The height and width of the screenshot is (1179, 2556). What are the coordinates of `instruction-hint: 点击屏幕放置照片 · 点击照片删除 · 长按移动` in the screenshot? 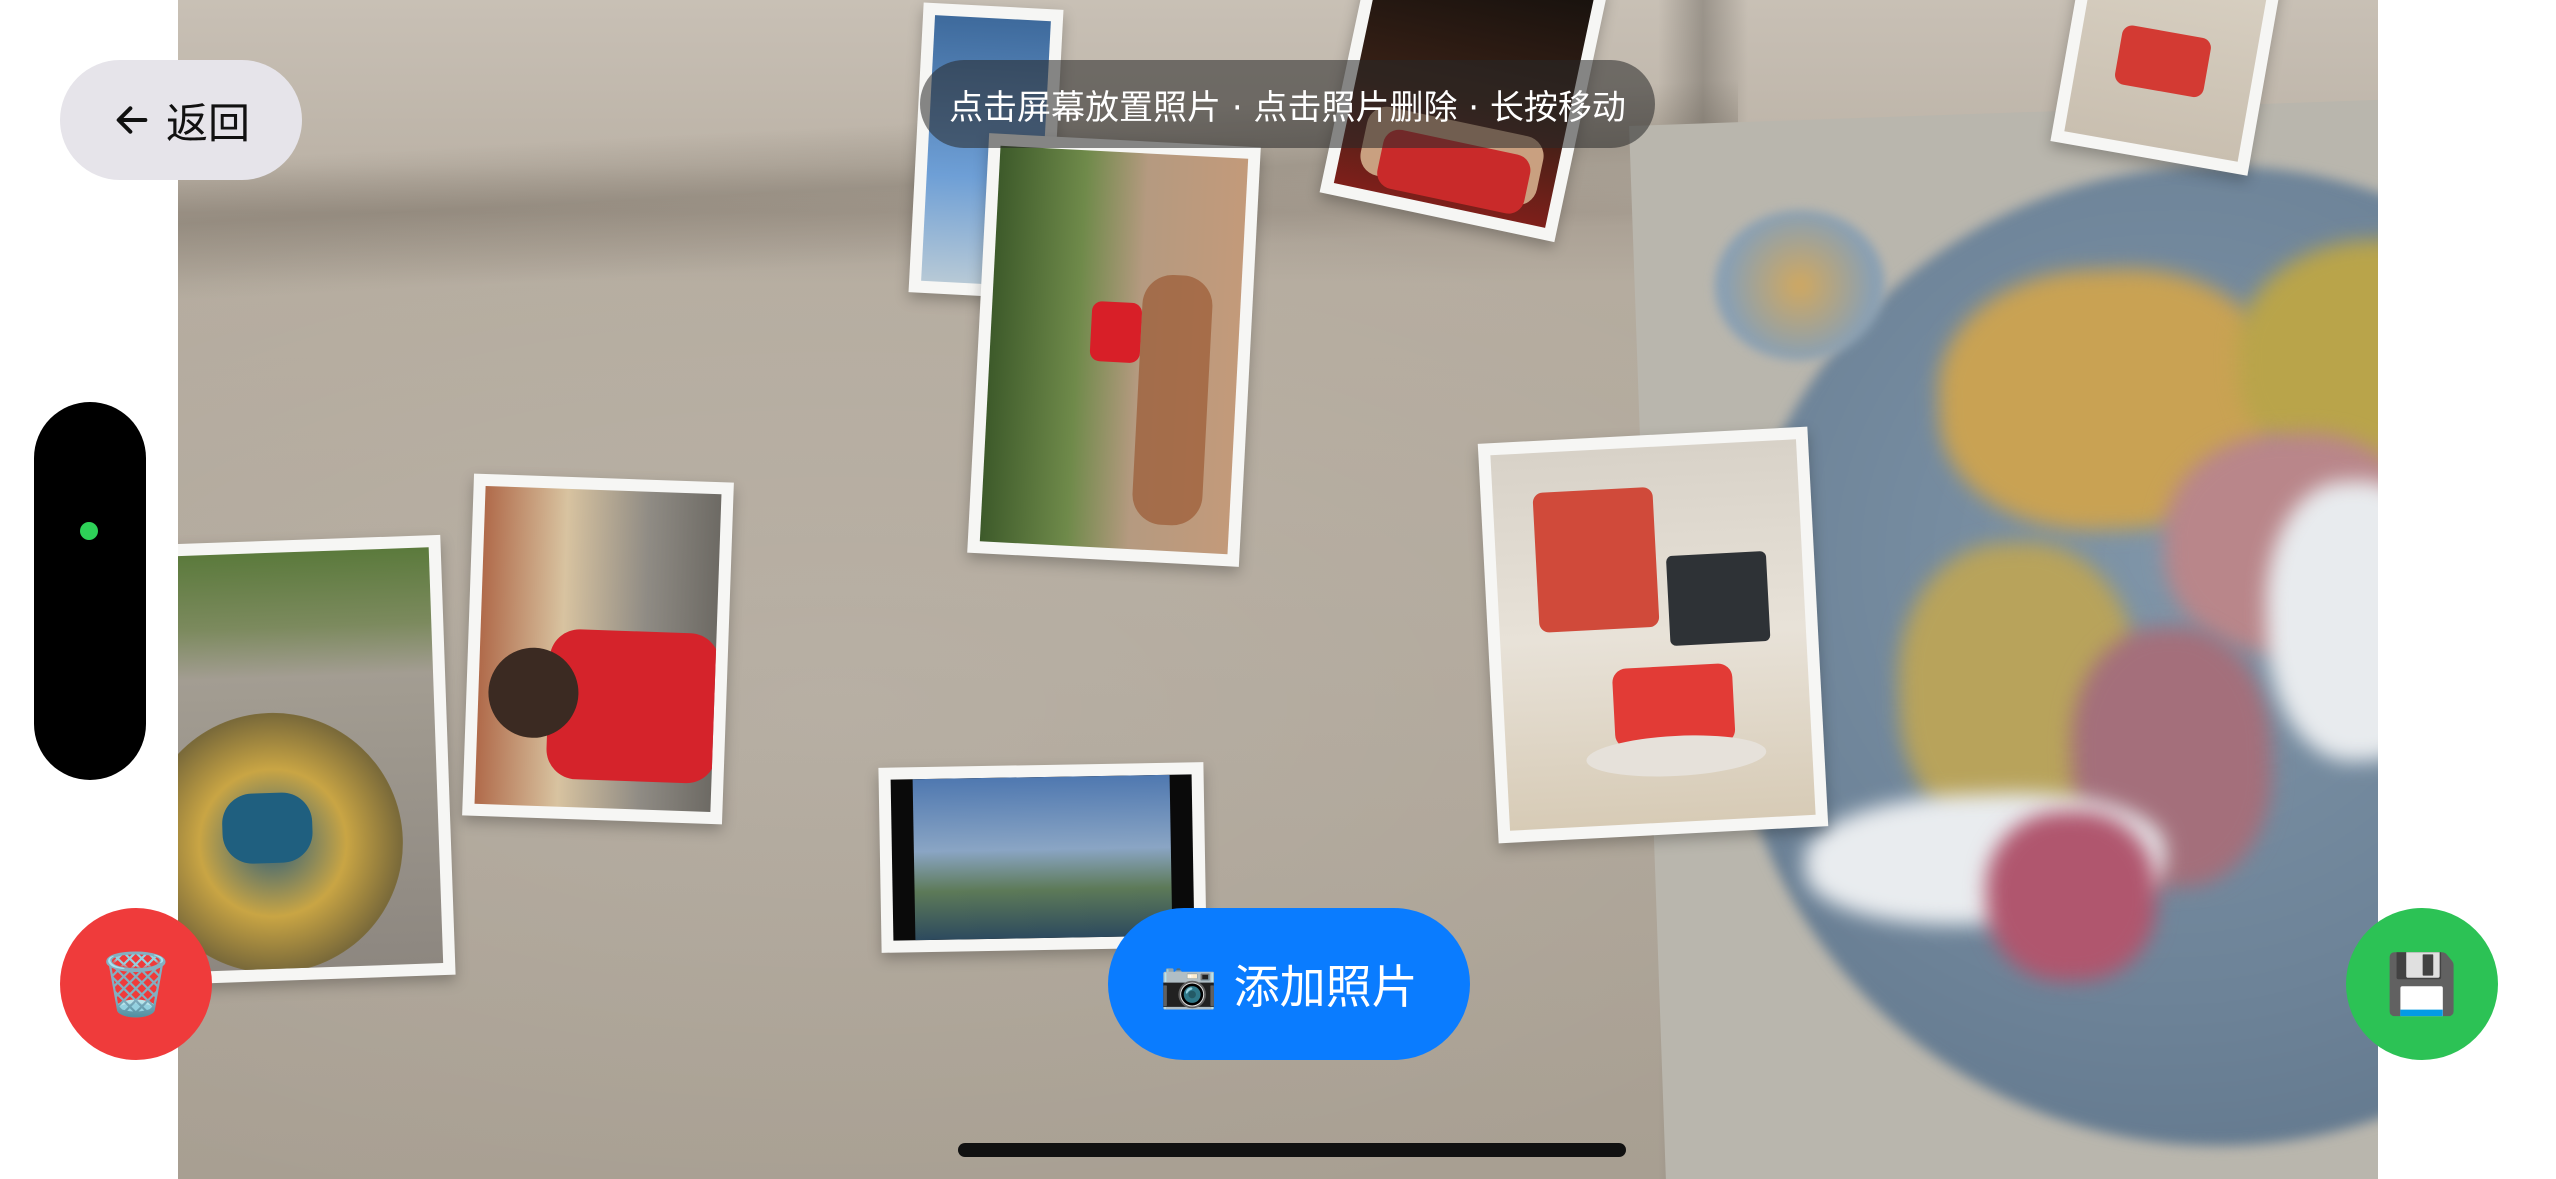 It's located at (1287, 104).